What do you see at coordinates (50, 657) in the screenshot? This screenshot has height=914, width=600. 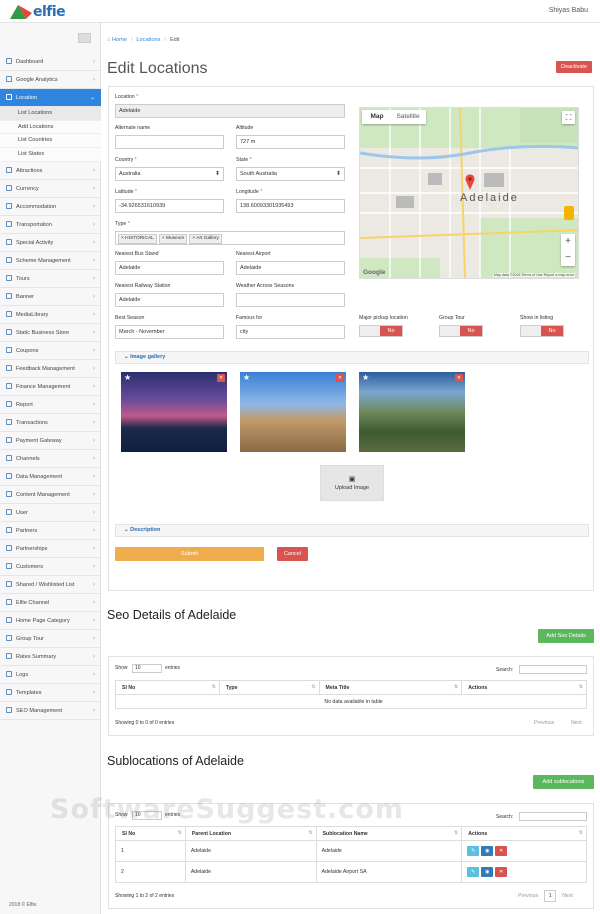 I see `sidebar-item-rates-summary: Rates Summary ›` at bounding box center [50, 657].